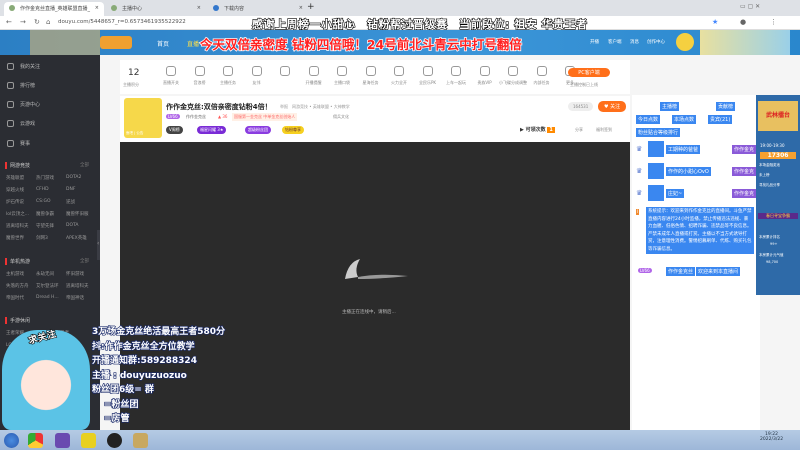 This screenshot has height=450, width=800. I want to click on game-link: 失落的方舟, so click(21, 286).